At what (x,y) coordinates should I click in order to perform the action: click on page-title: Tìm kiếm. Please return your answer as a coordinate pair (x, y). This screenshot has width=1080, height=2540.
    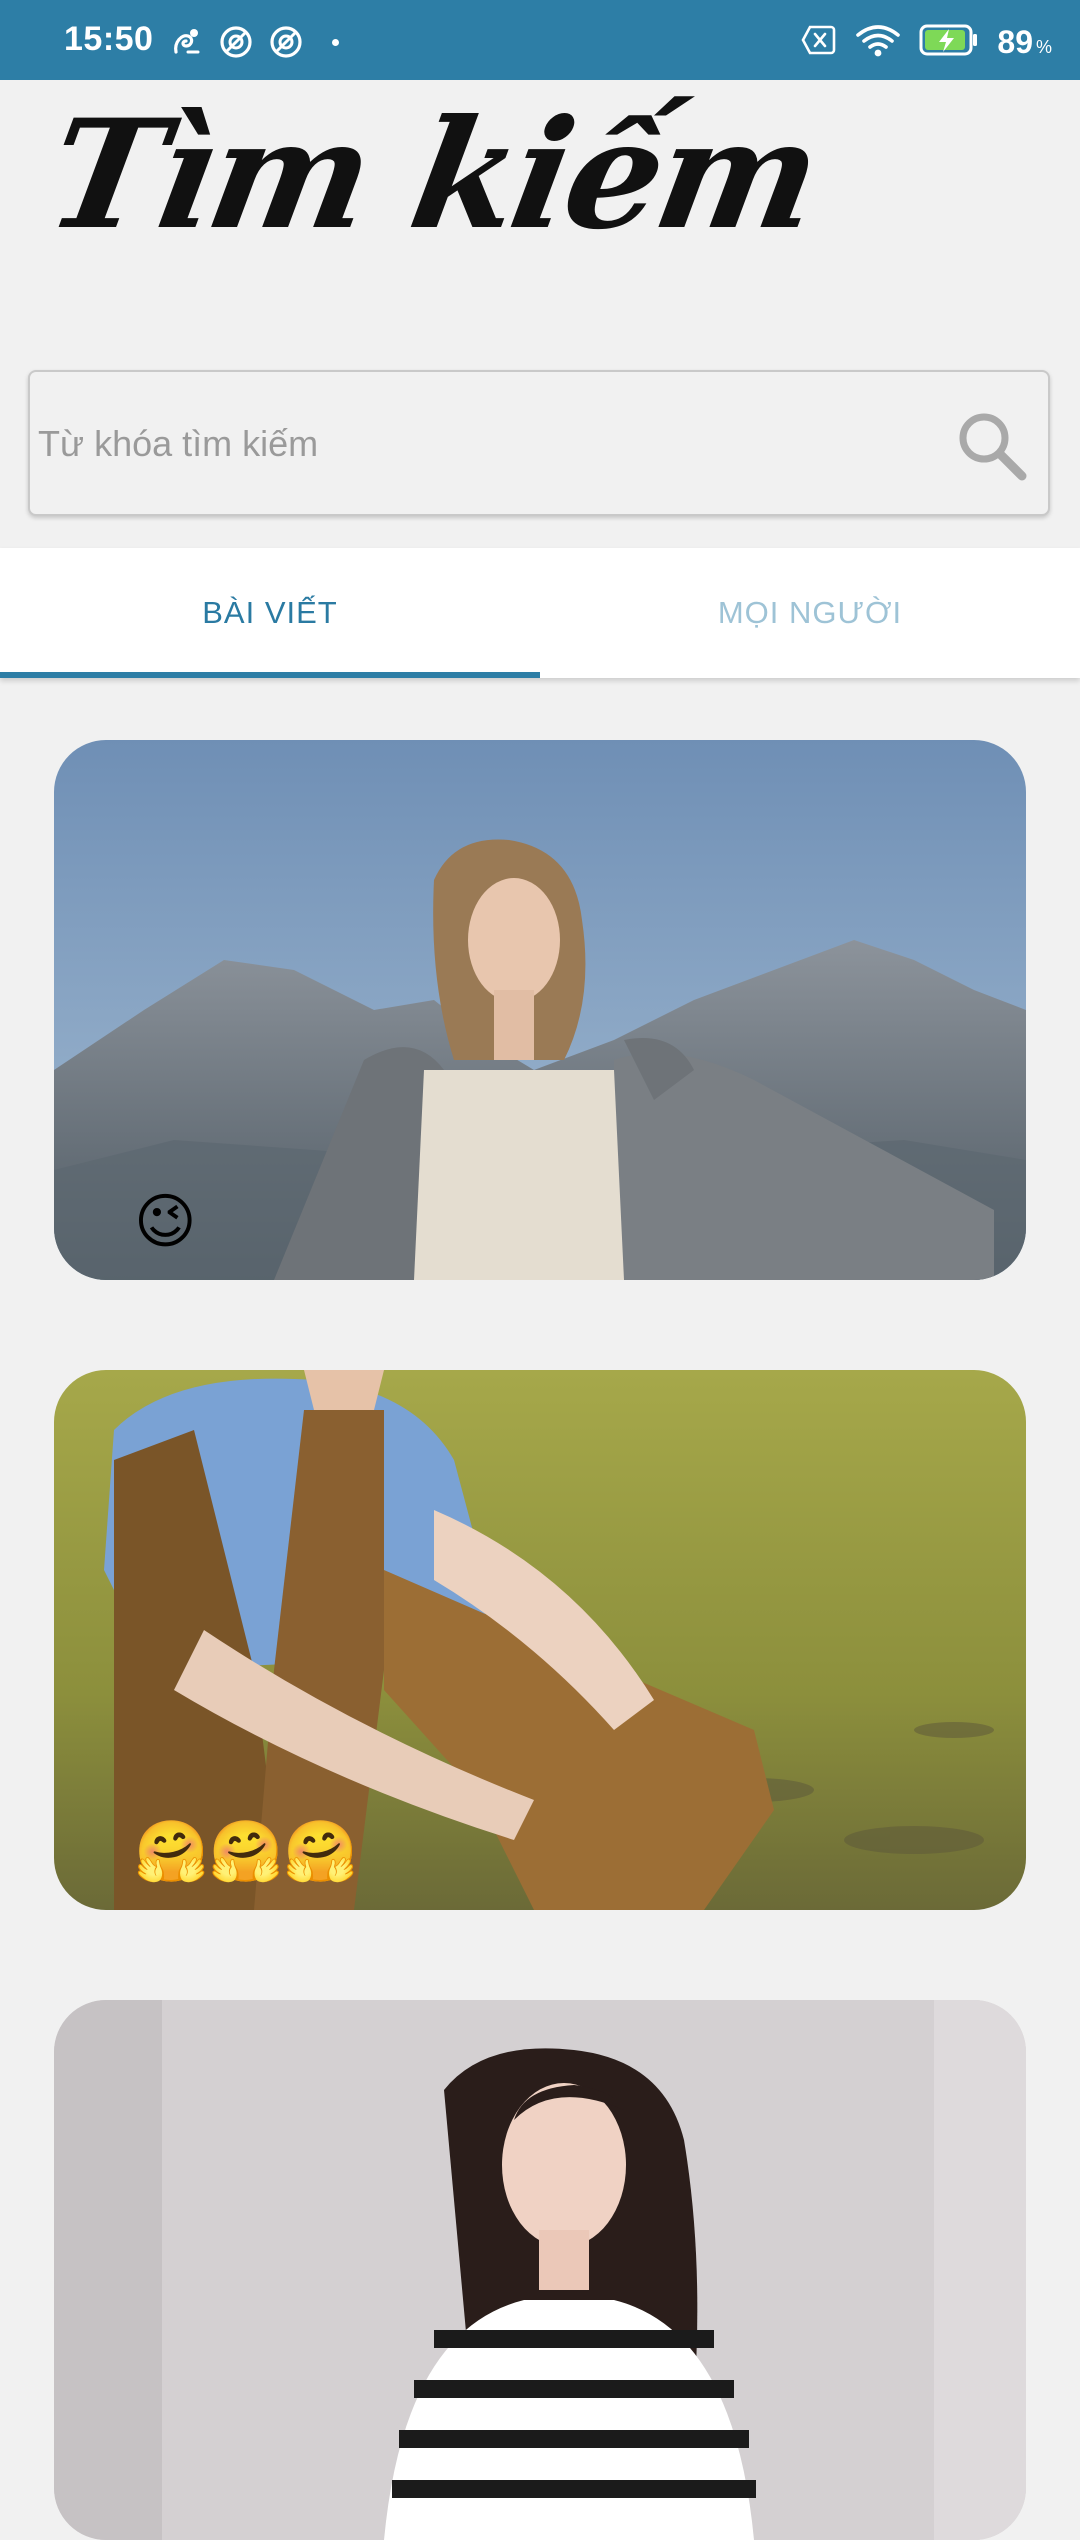
    Looking at the image, I should click on (432, 175).